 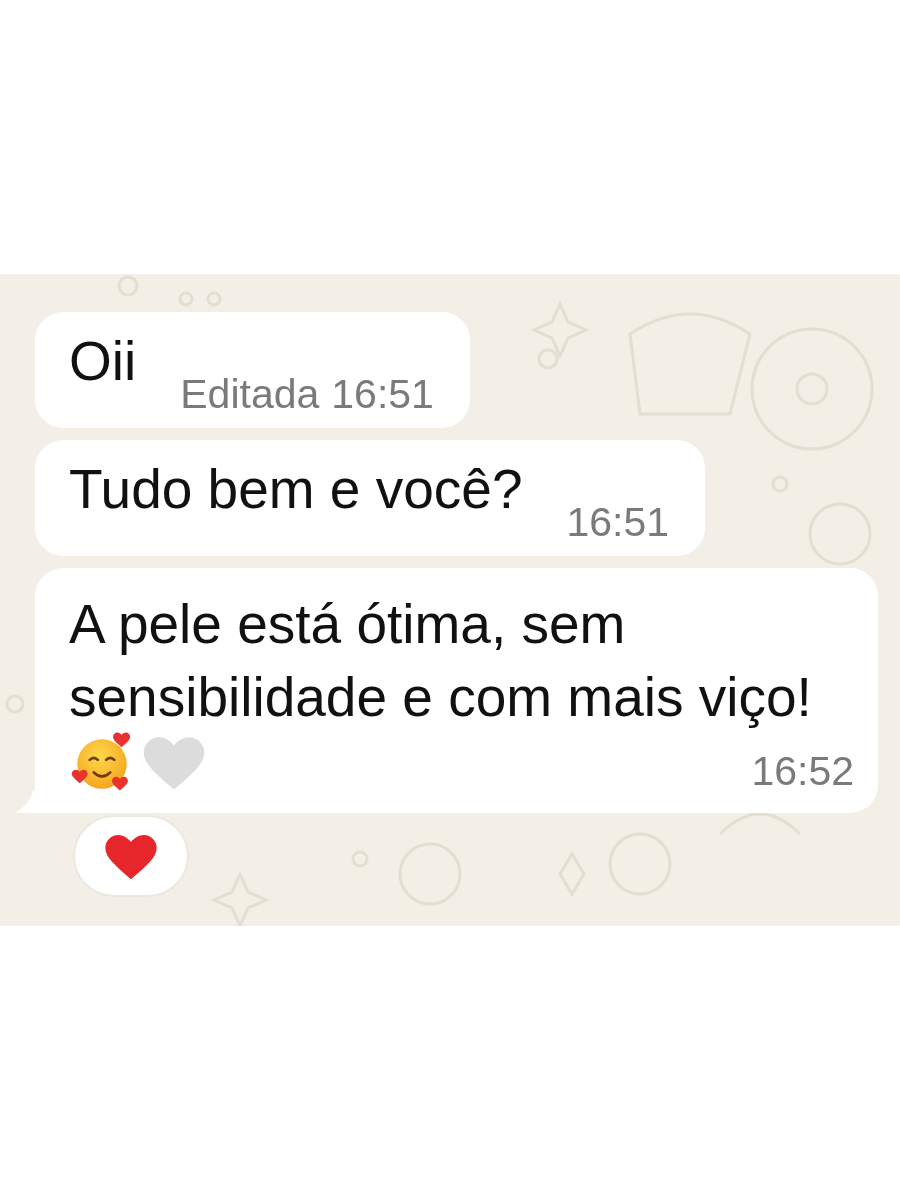 I want to click on message-text: Tudo bem e você?, so click(x=296, y=489).